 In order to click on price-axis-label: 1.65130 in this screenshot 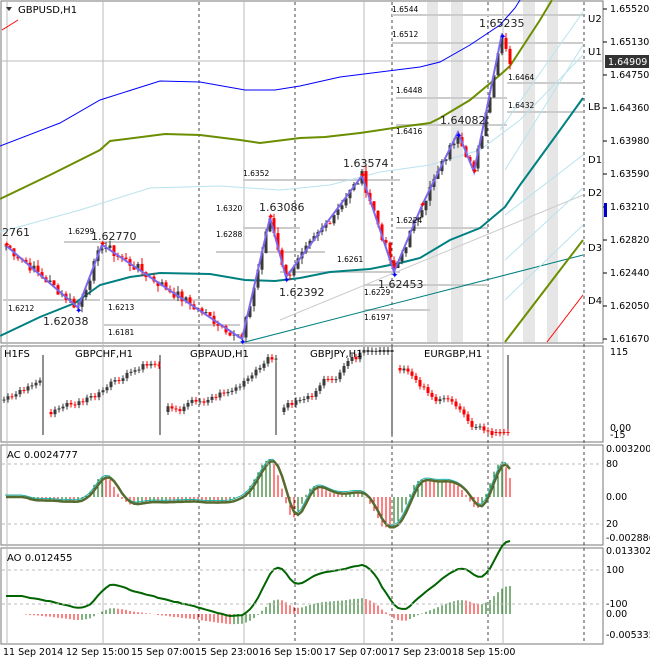, I will do `click(629, 42)`.